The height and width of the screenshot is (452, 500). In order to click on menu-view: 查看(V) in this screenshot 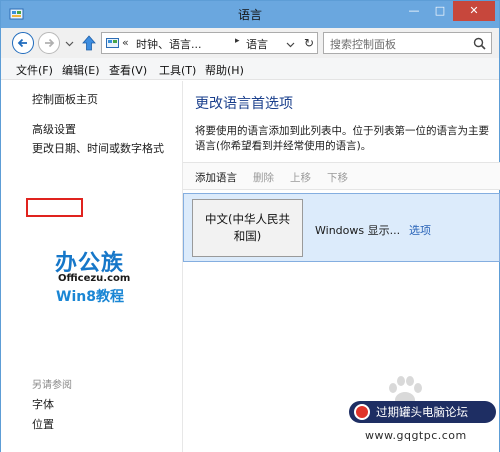, I will do `click(128, 70)`.